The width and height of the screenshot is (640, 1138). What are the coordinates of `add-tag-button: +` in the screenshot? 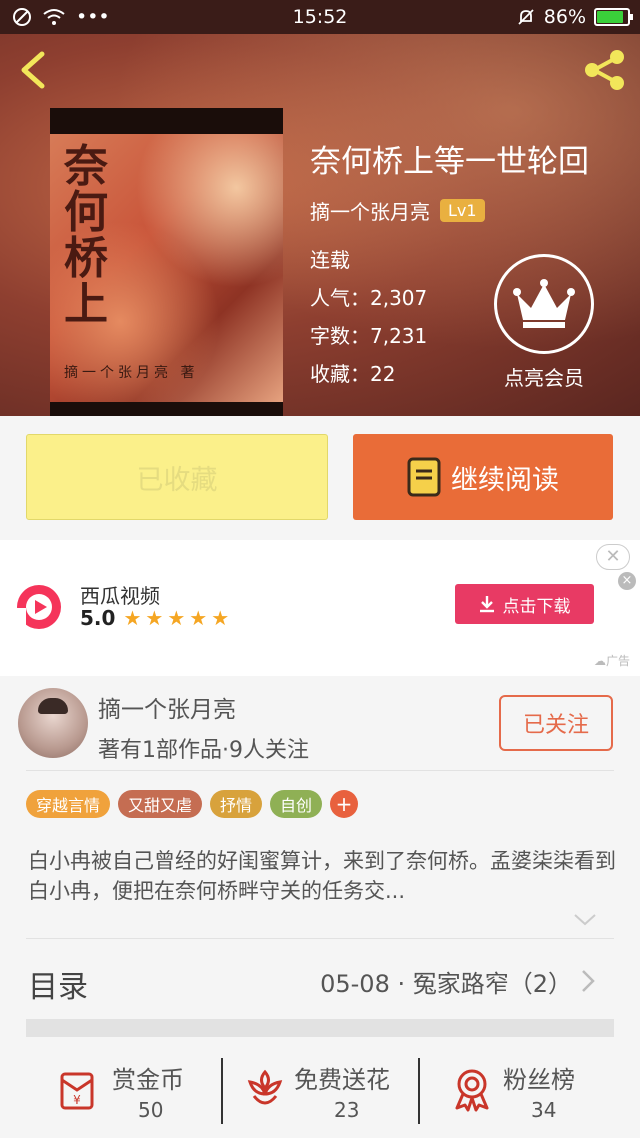 It's located at (344, 804).